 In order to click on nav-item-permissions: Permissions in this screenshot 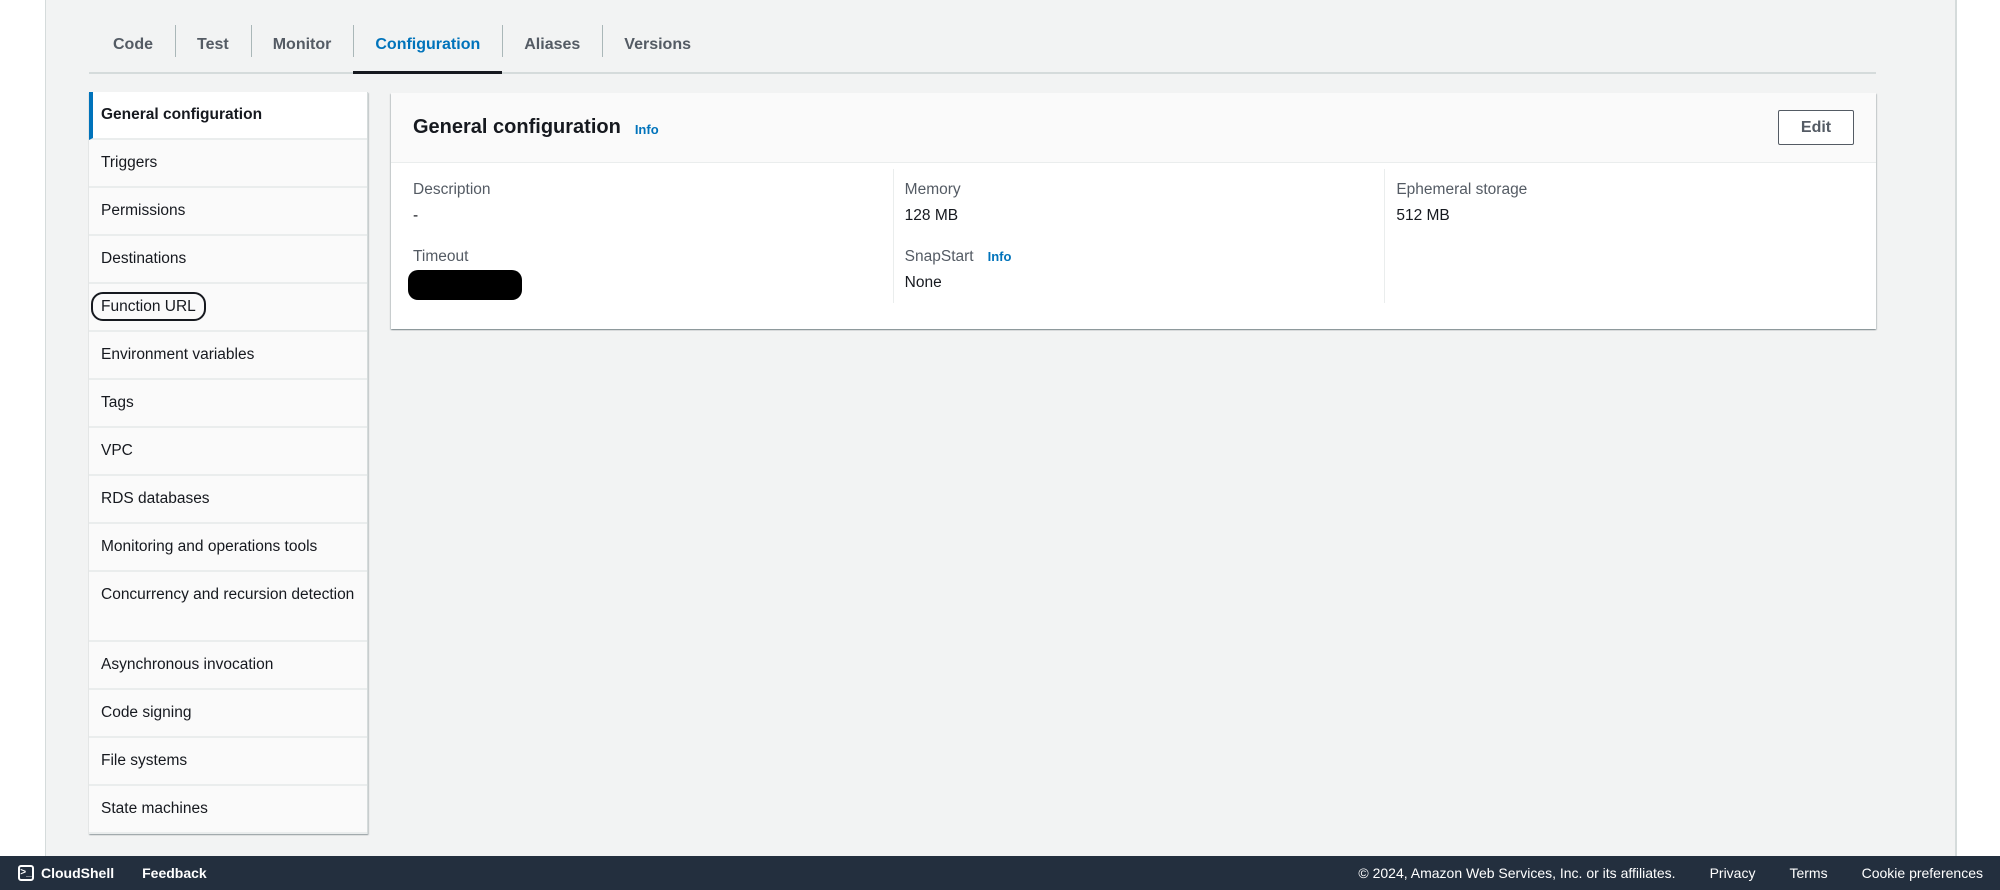, I will do `click(228, 212)`.